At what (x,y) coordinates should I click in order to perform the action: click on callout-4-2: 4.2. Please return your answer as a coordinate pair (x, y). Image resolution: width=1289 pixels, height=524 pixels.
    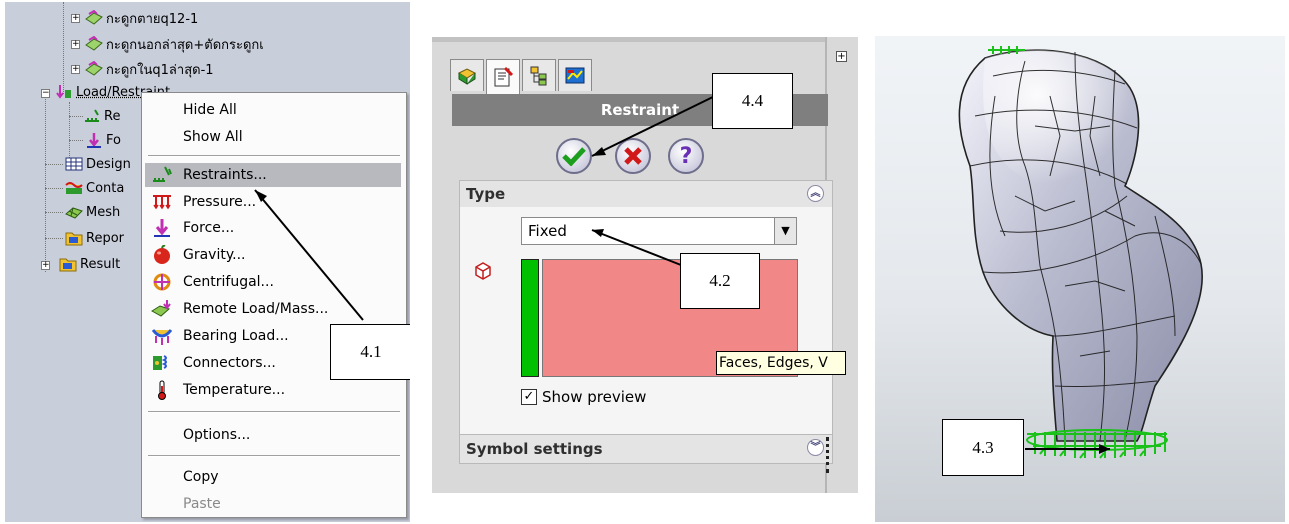
    Looking at the image, I should click on (720, 281).